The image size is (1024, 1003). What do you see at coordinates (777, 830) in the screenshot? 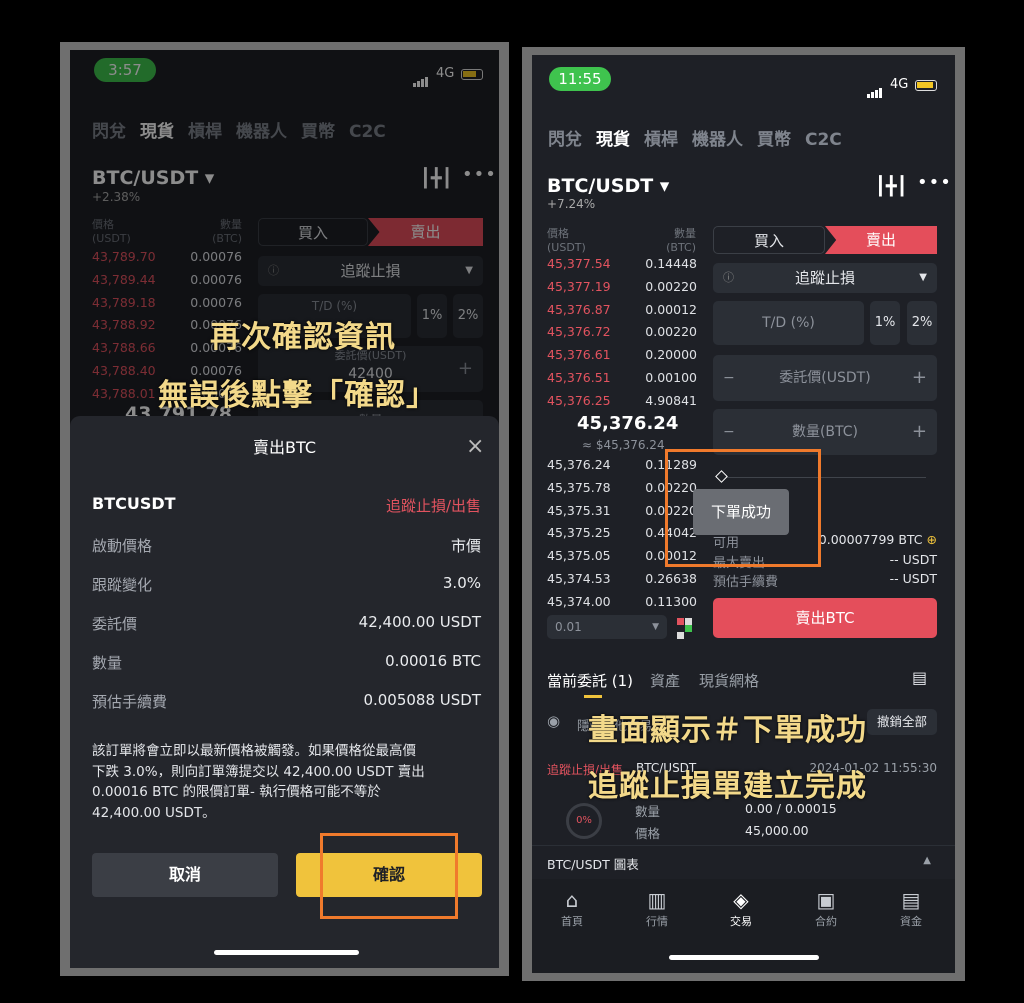
I see `order-price-value: 45,000.00` at bounding box center [777, 830].